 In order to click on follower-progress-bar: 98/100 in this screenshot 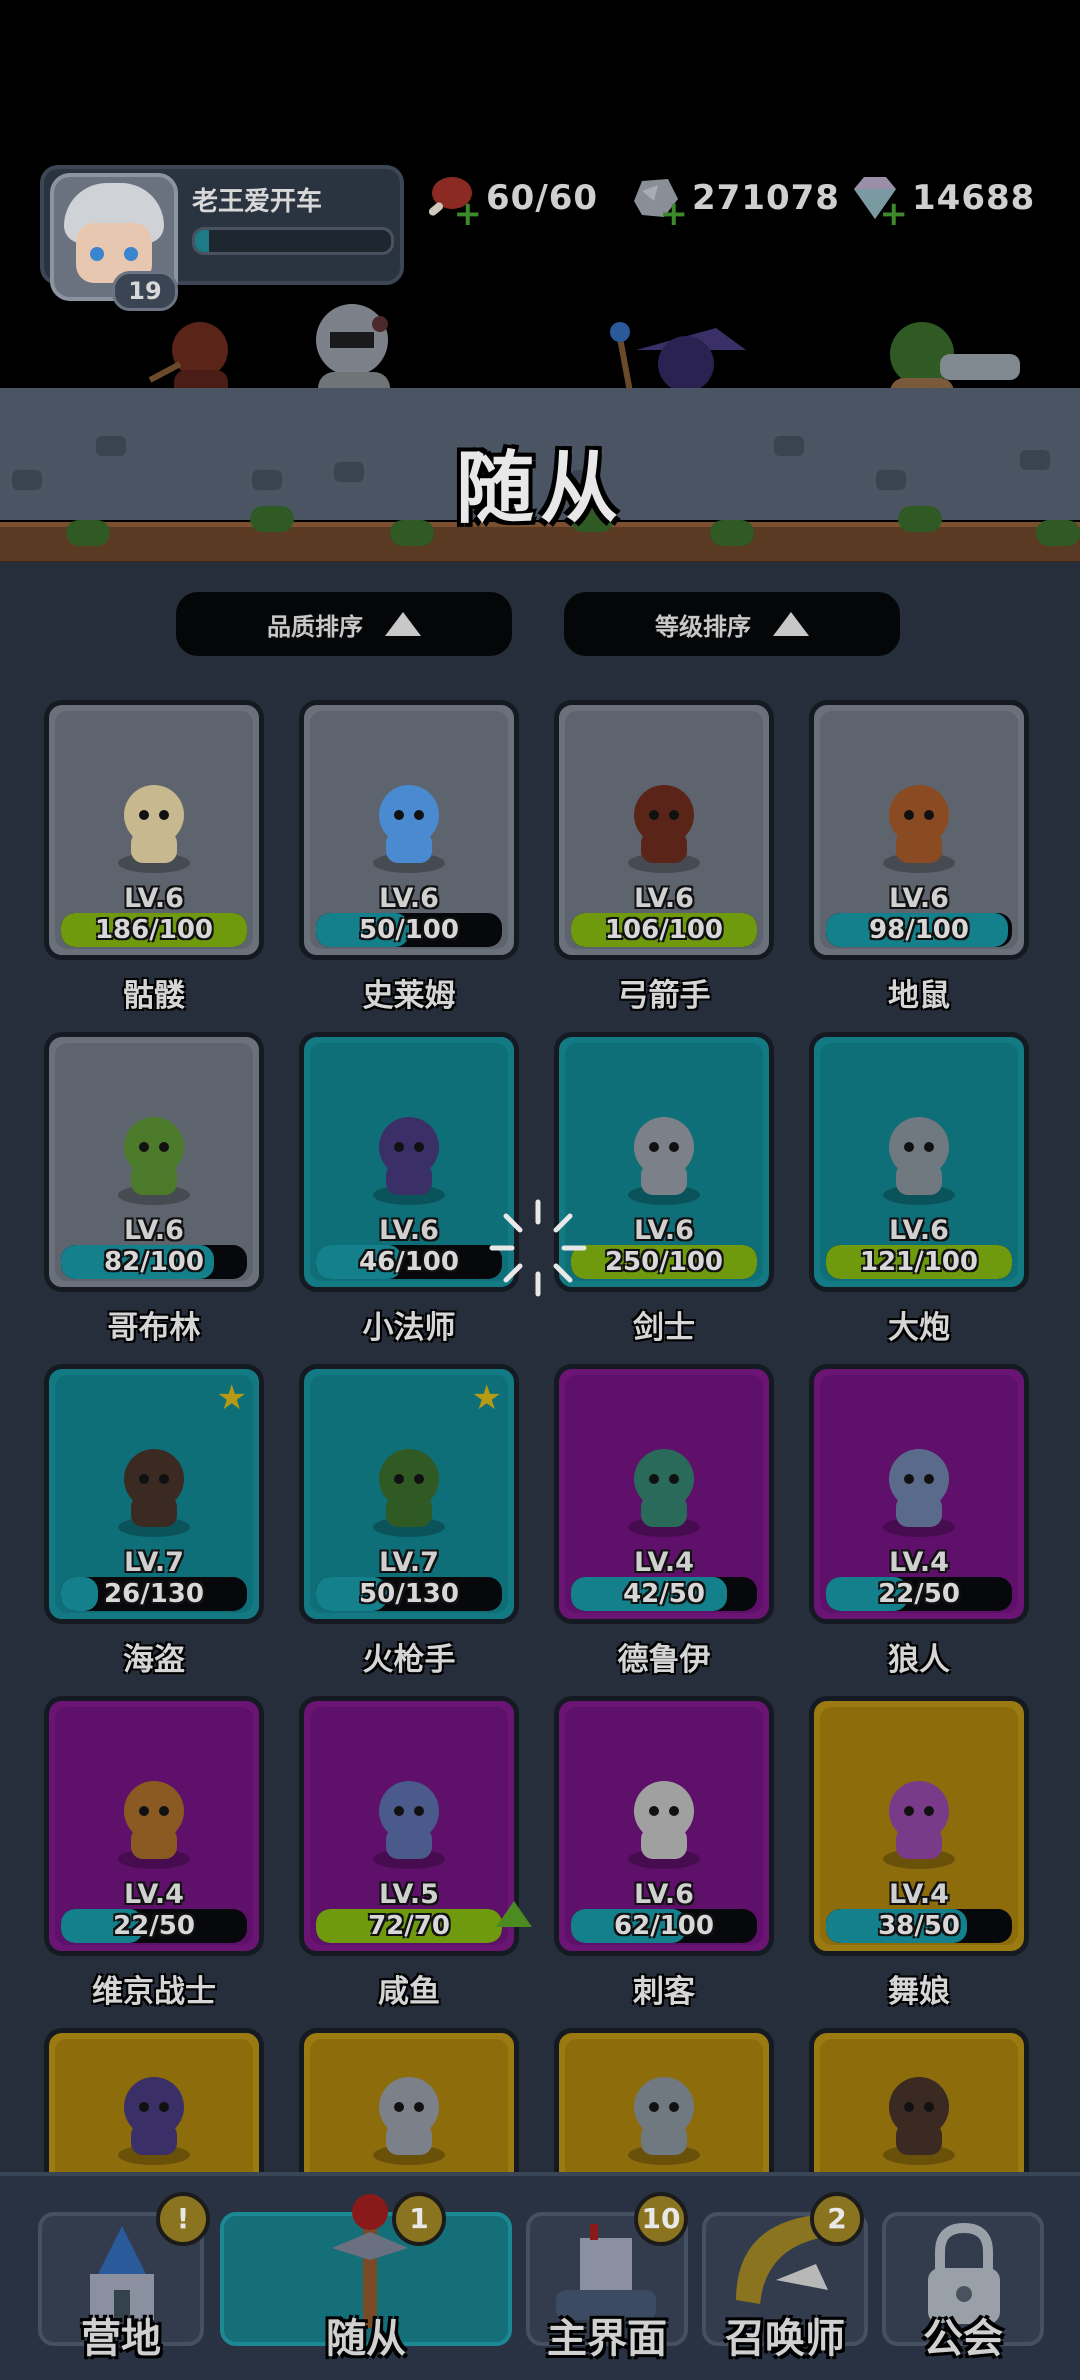, I will do `click(919, 930)`.